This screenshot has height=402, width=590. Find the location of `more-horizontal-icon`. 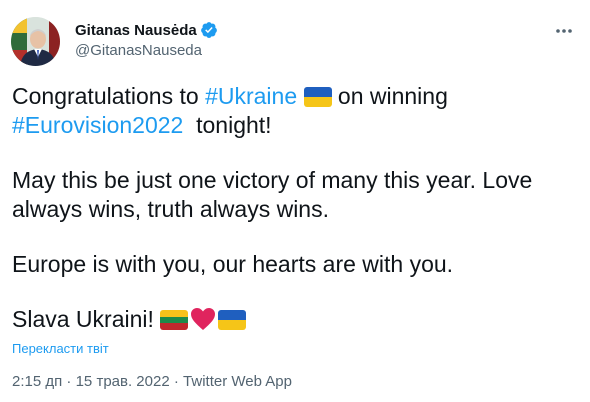

more-horizontal-icon is located at coordinates (564, 31).